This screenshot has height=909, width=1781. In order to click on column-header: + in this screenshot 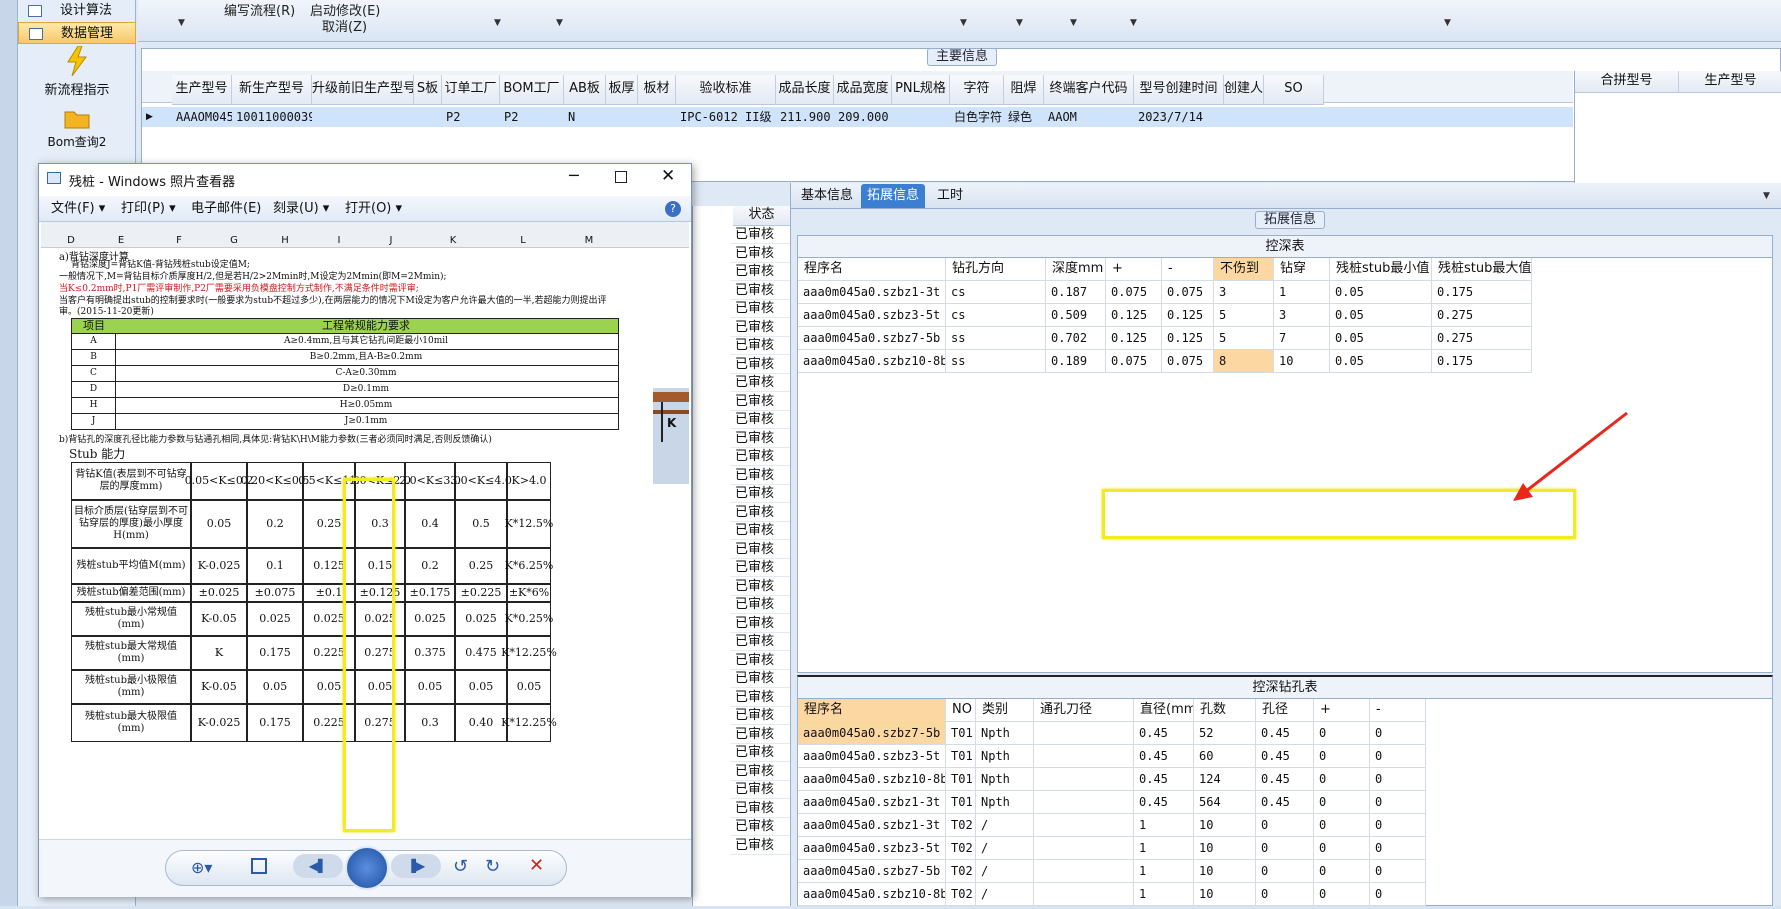, I will do `click(1134, 269)`.